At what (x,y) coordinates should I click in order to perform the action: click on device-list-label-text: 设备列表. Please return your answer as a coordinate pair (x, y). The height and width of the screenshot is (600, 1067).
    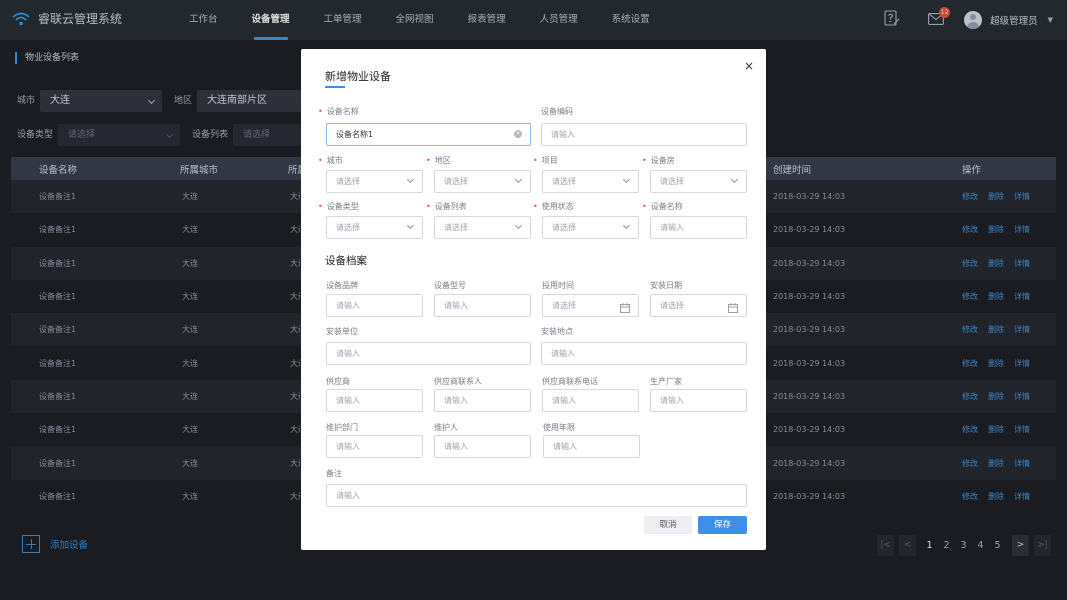
    Looking at the image, I should click on (450, 206).